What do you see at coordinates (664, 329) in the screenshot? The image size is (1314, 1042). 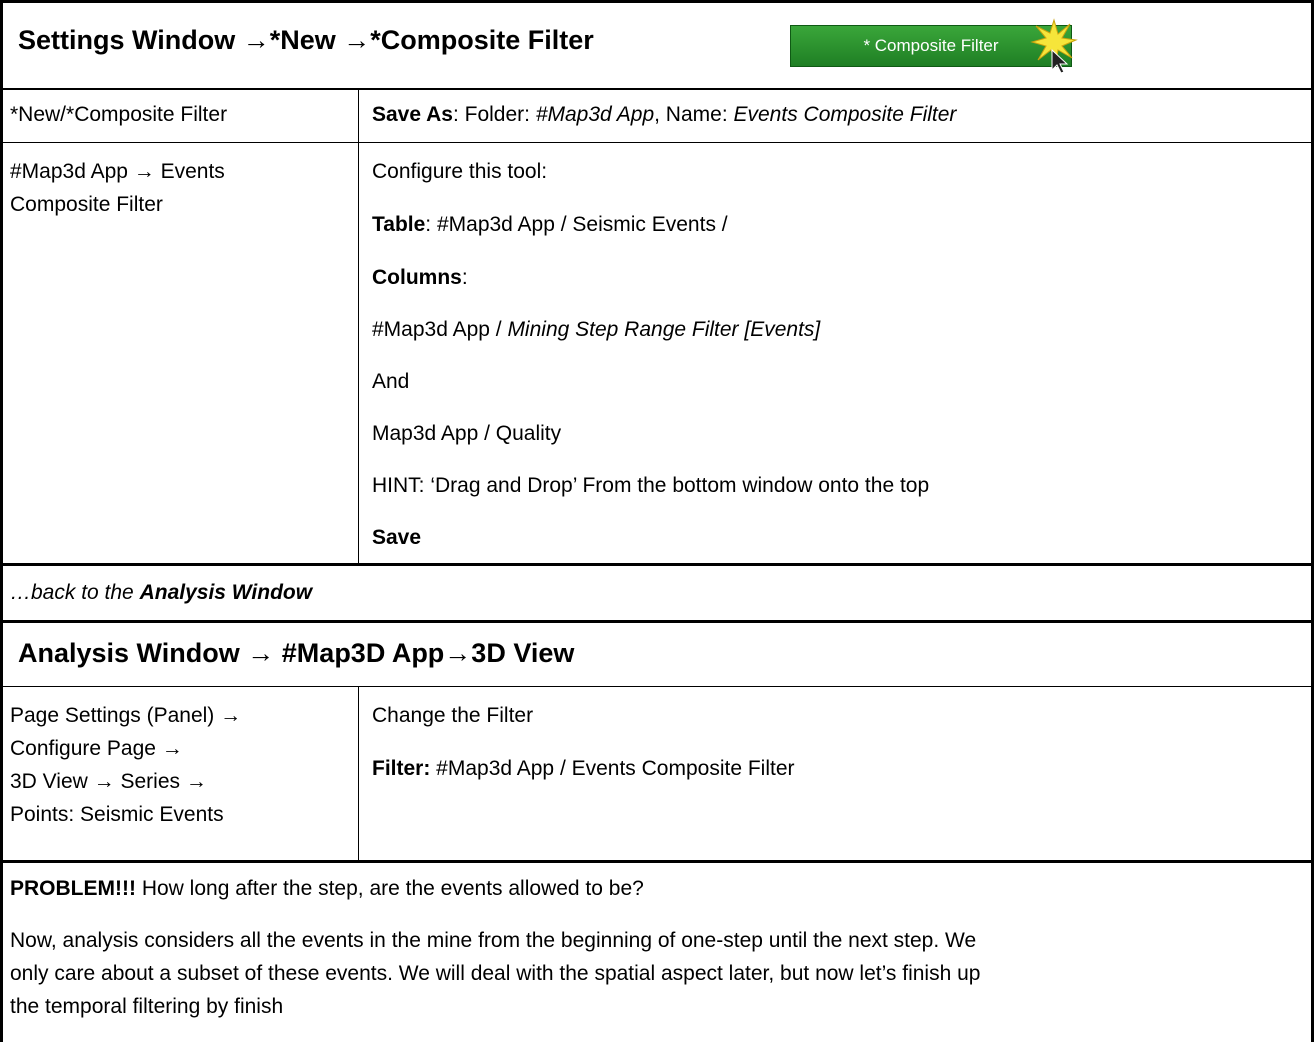 I see `column1-italic: Mining Step Range Filter [Events]` at bounding box center [664, 329].